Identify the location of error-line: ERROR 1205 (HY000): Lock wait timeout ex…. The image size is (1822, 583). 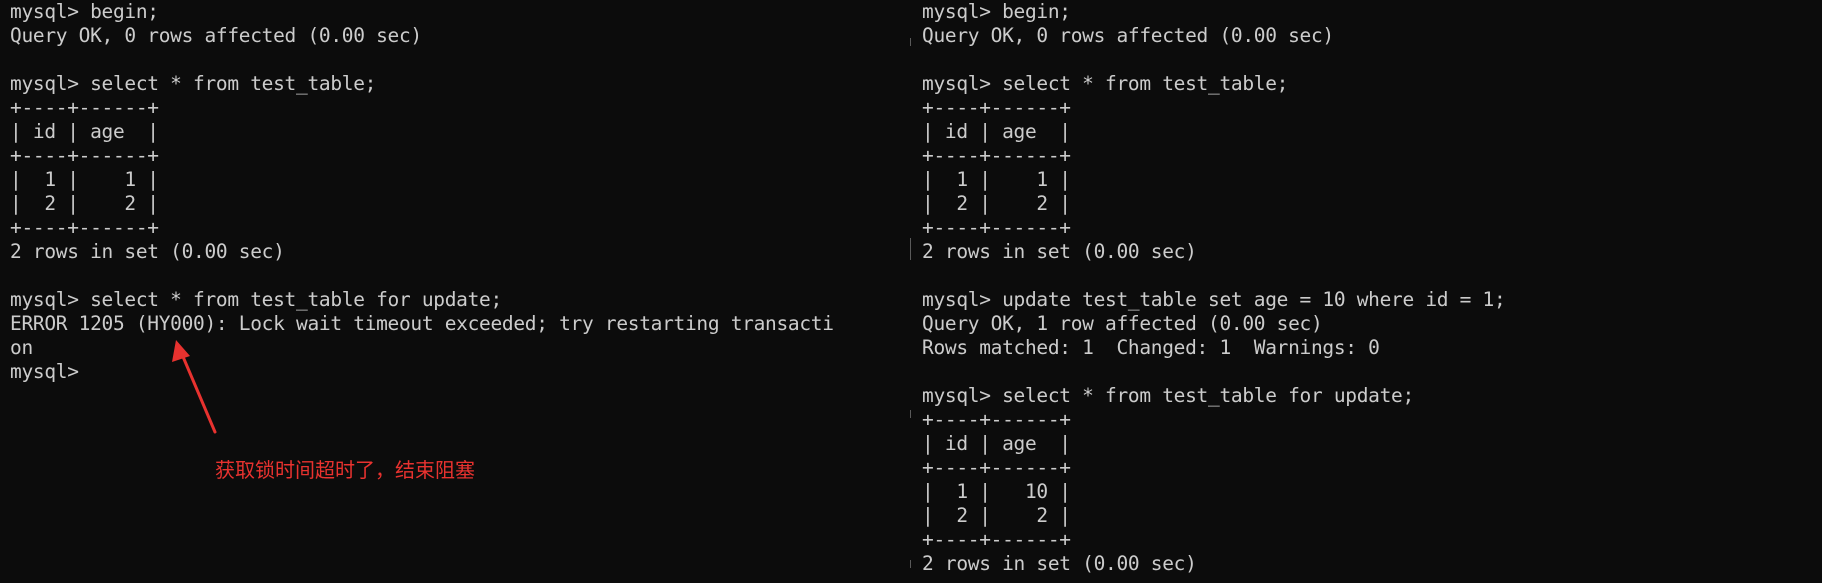
(422, 323).